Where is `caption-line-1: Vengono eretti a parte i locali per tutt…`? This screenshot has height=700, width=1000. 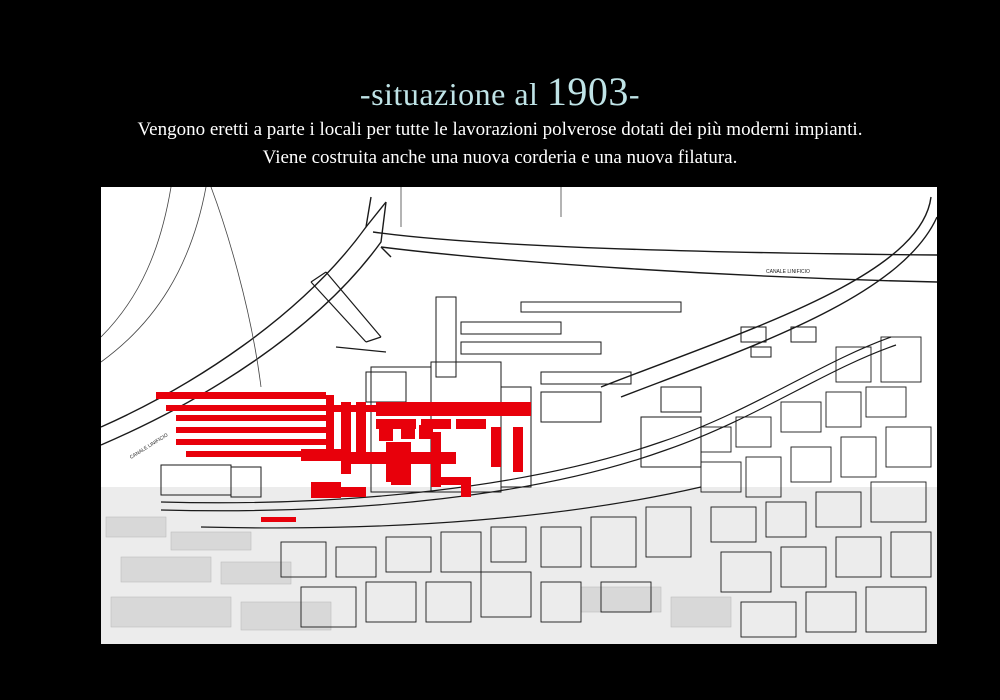 caption-line-1: Vengono eretti a parte i locali per tutt… is located at coordinates (500, 129).